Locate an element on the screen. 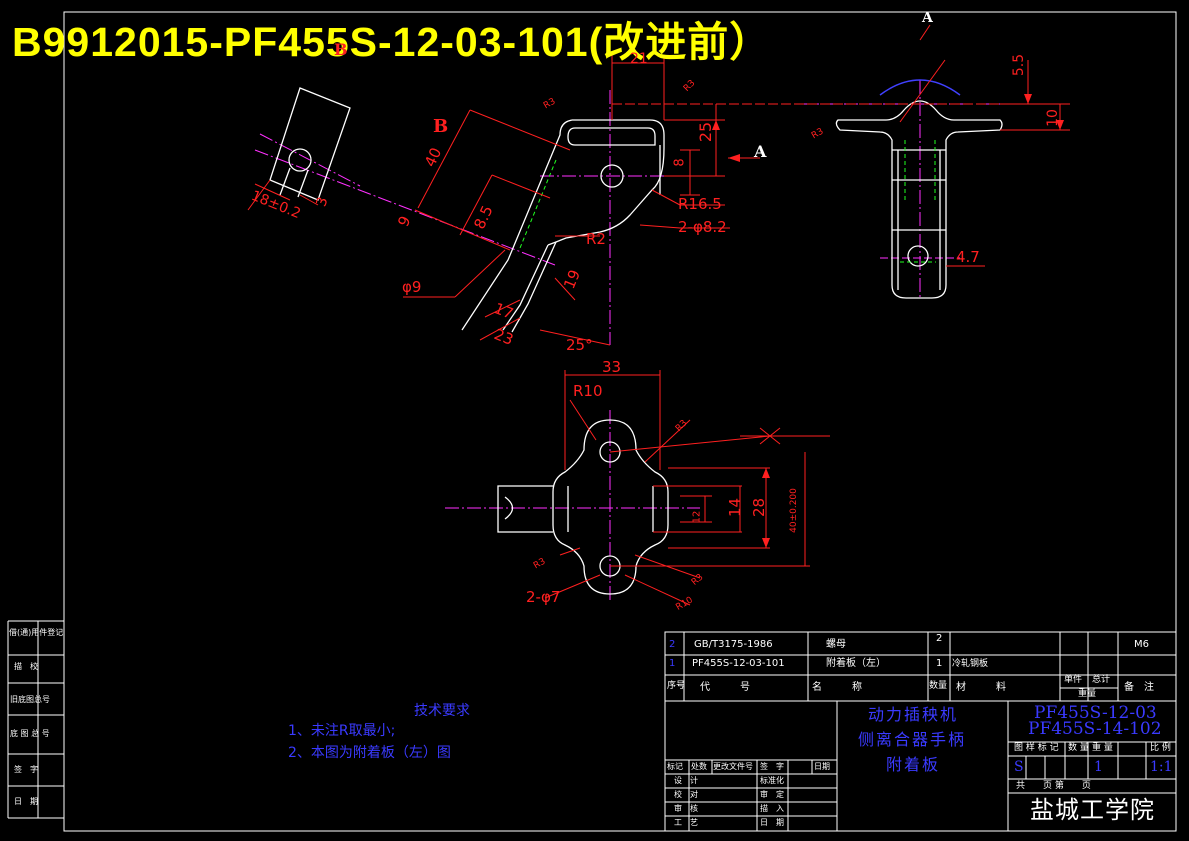 This screenshot has height=841, width=1189. dim-r10: R10 is located at coordinates (588, 391).